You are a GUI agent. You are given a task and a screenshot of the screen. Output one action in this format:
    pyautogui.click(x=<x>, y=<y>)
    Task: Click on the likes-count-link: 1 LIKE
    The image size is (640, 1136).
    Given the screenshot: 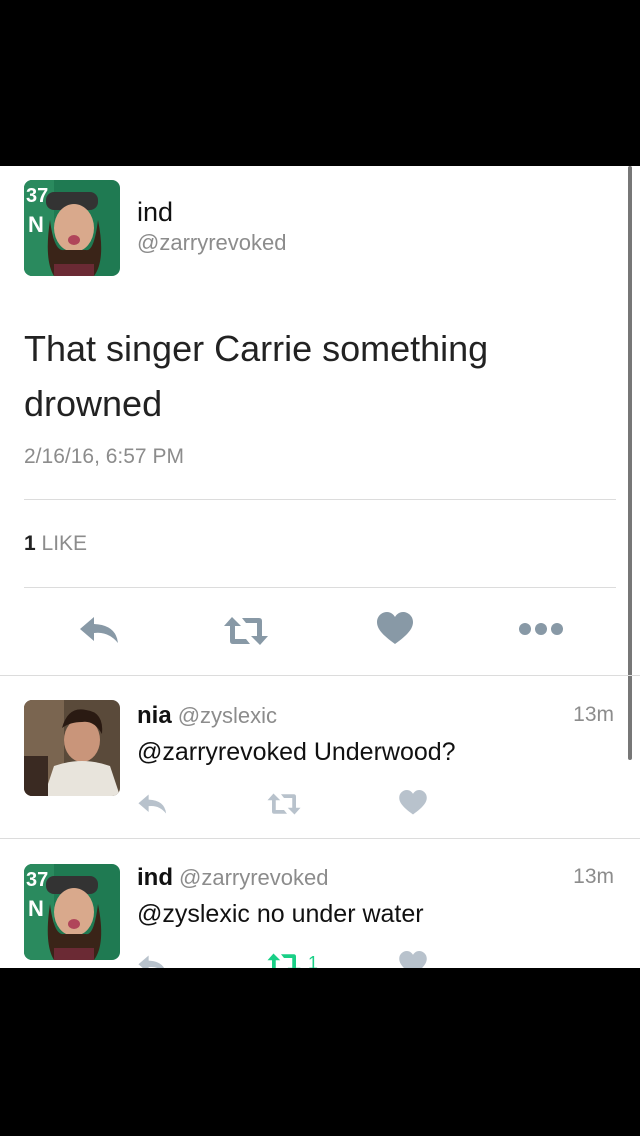 What is the action you would take?
    pyautogui.click(x=55, y=544)
    